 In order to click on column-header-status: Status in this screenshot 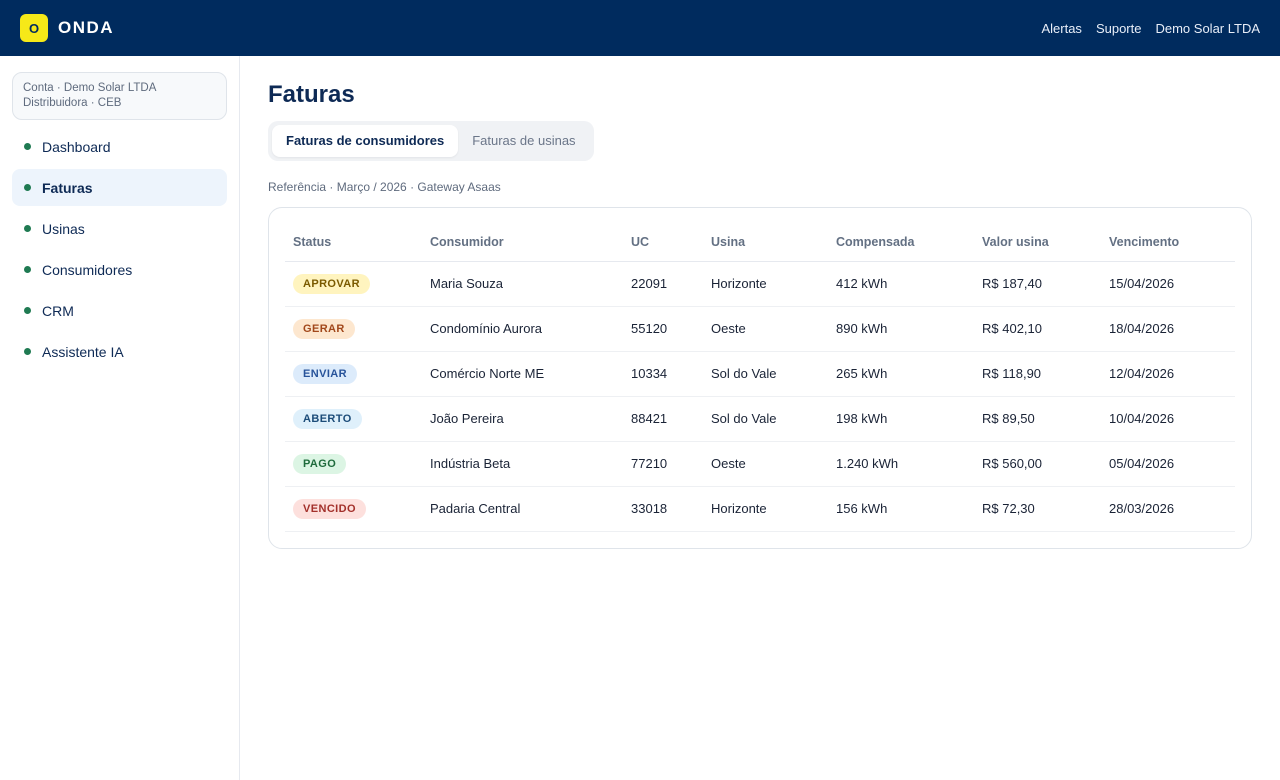, I will do `click(353, 243)`.